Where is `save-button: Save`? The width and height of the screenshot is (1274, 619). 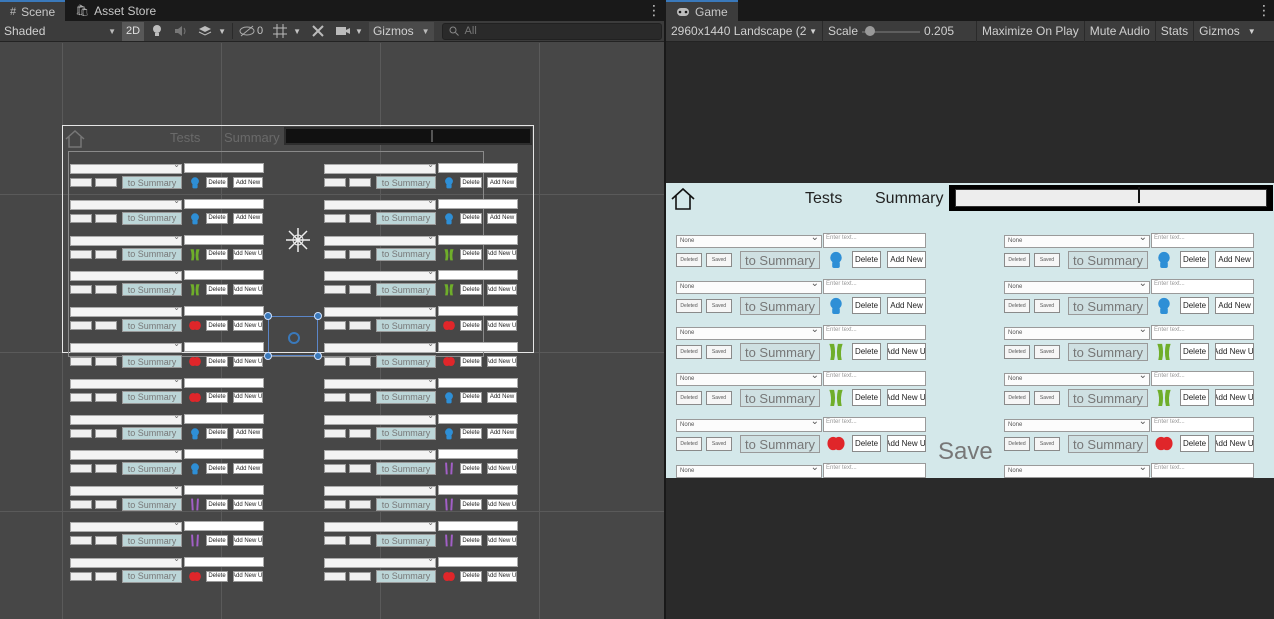
save-button: Save is located at coordinates (965, 452).